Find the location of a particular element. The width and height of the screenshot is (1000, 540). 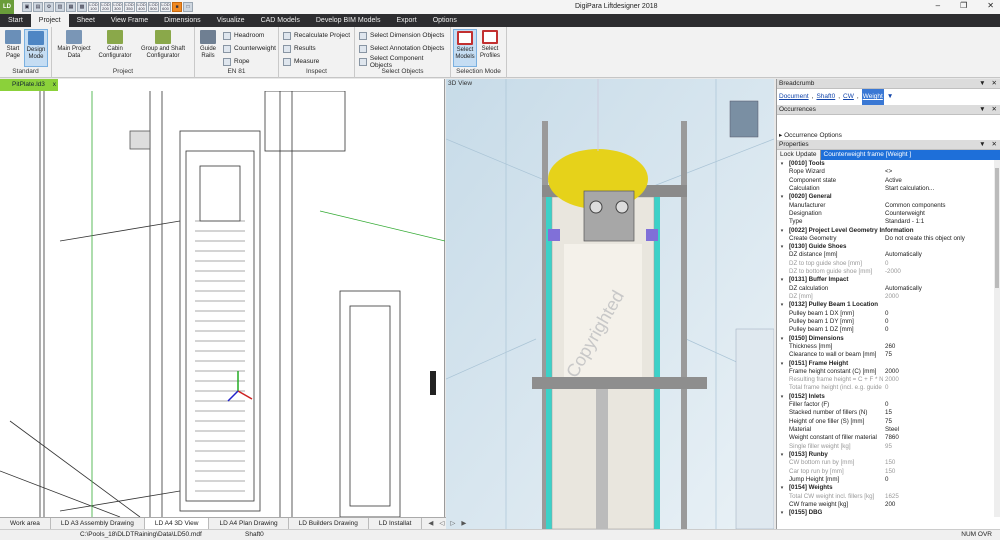

lod-200-button: LOD 200 is located at coordinates (105, 7).